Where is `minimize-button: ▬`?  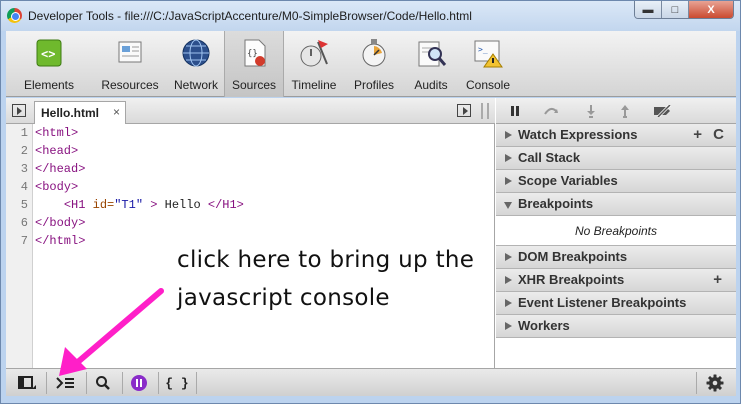 minimize-button: ▬ is located at coordinates (648, 9).